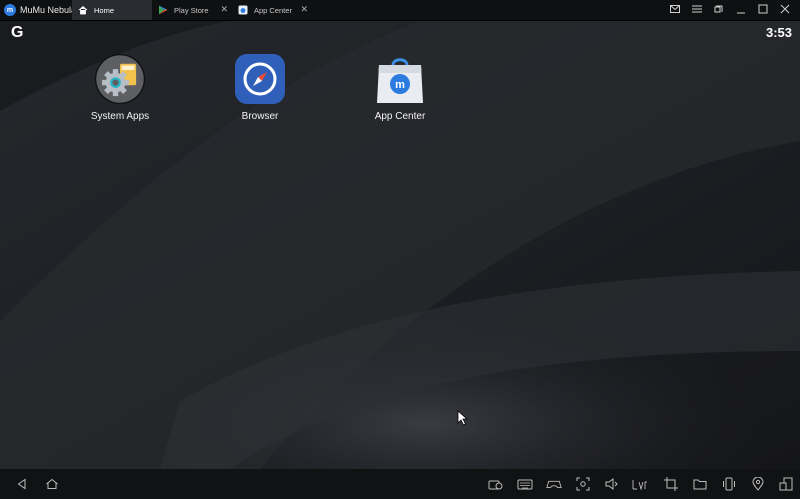  Describe the element at coordinates (22, 484) in the screenshot. I see `back-icon` at that location.